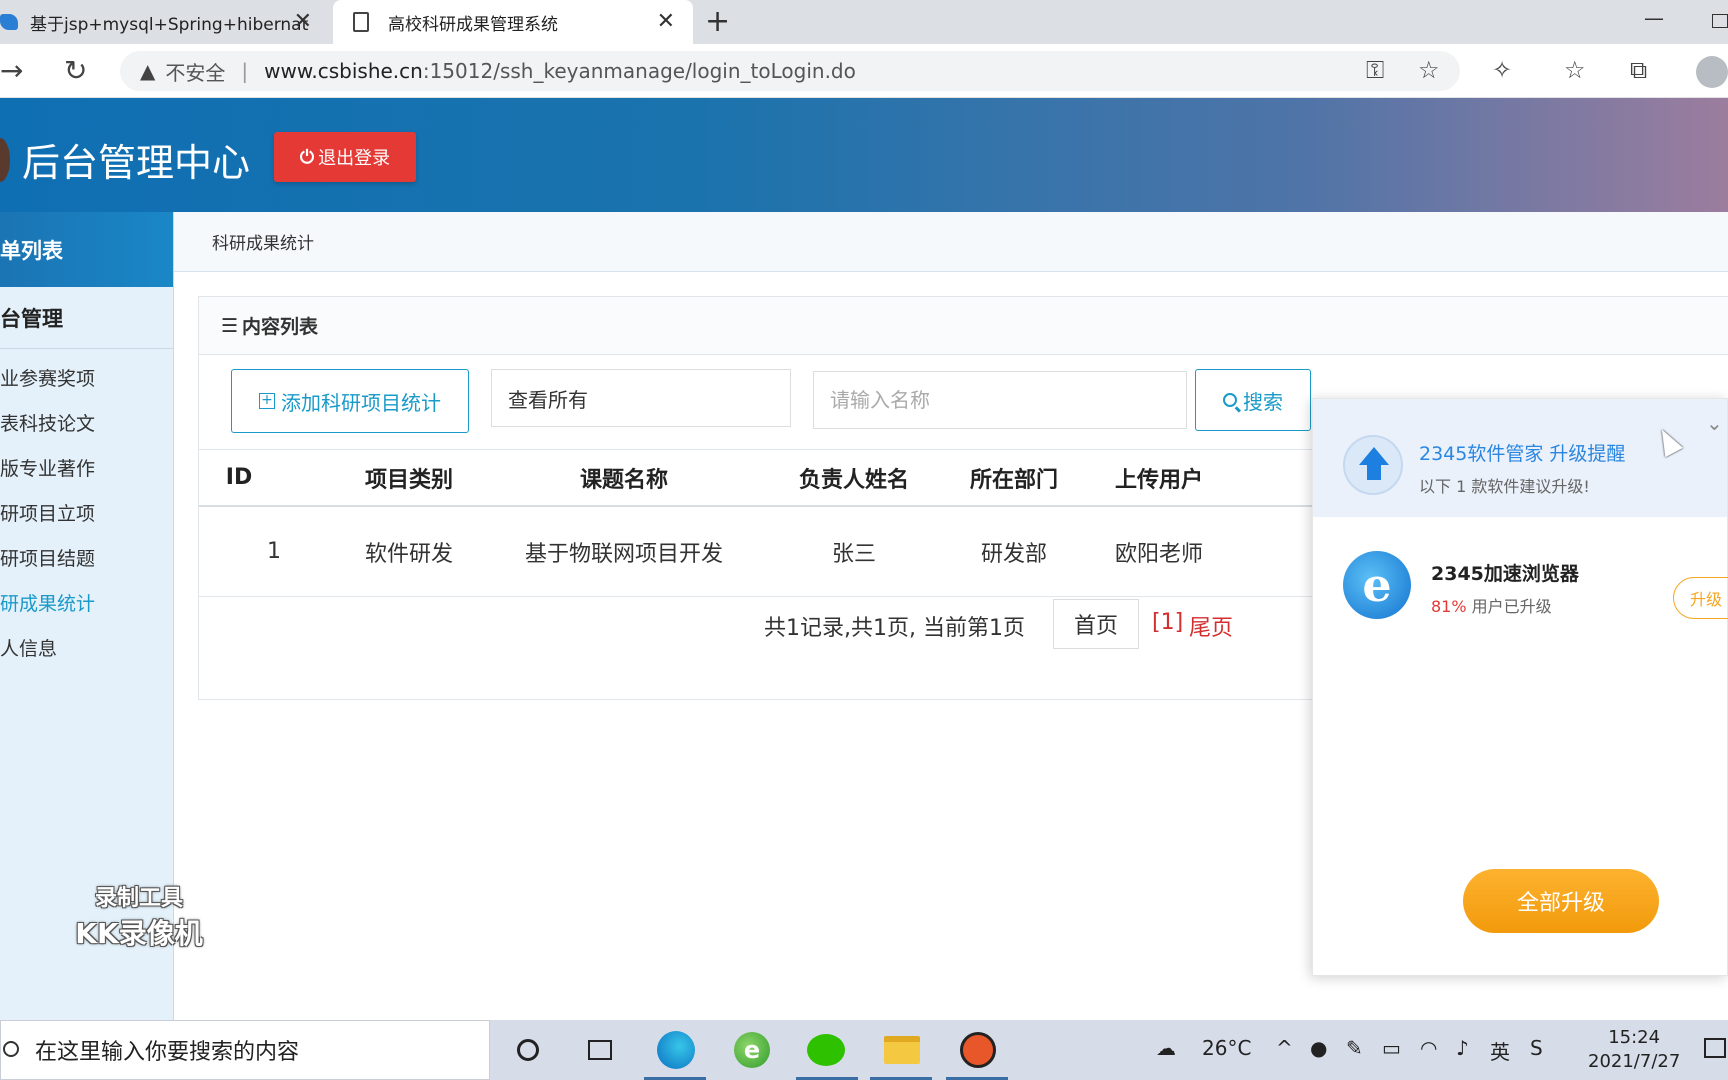 This screenshot has height=1080, width=1728. What do you see at coordinates (86, 467) in the screenshot?
I see `sidebar-item-books: 版专业著作` at bounding box center [86, 467].